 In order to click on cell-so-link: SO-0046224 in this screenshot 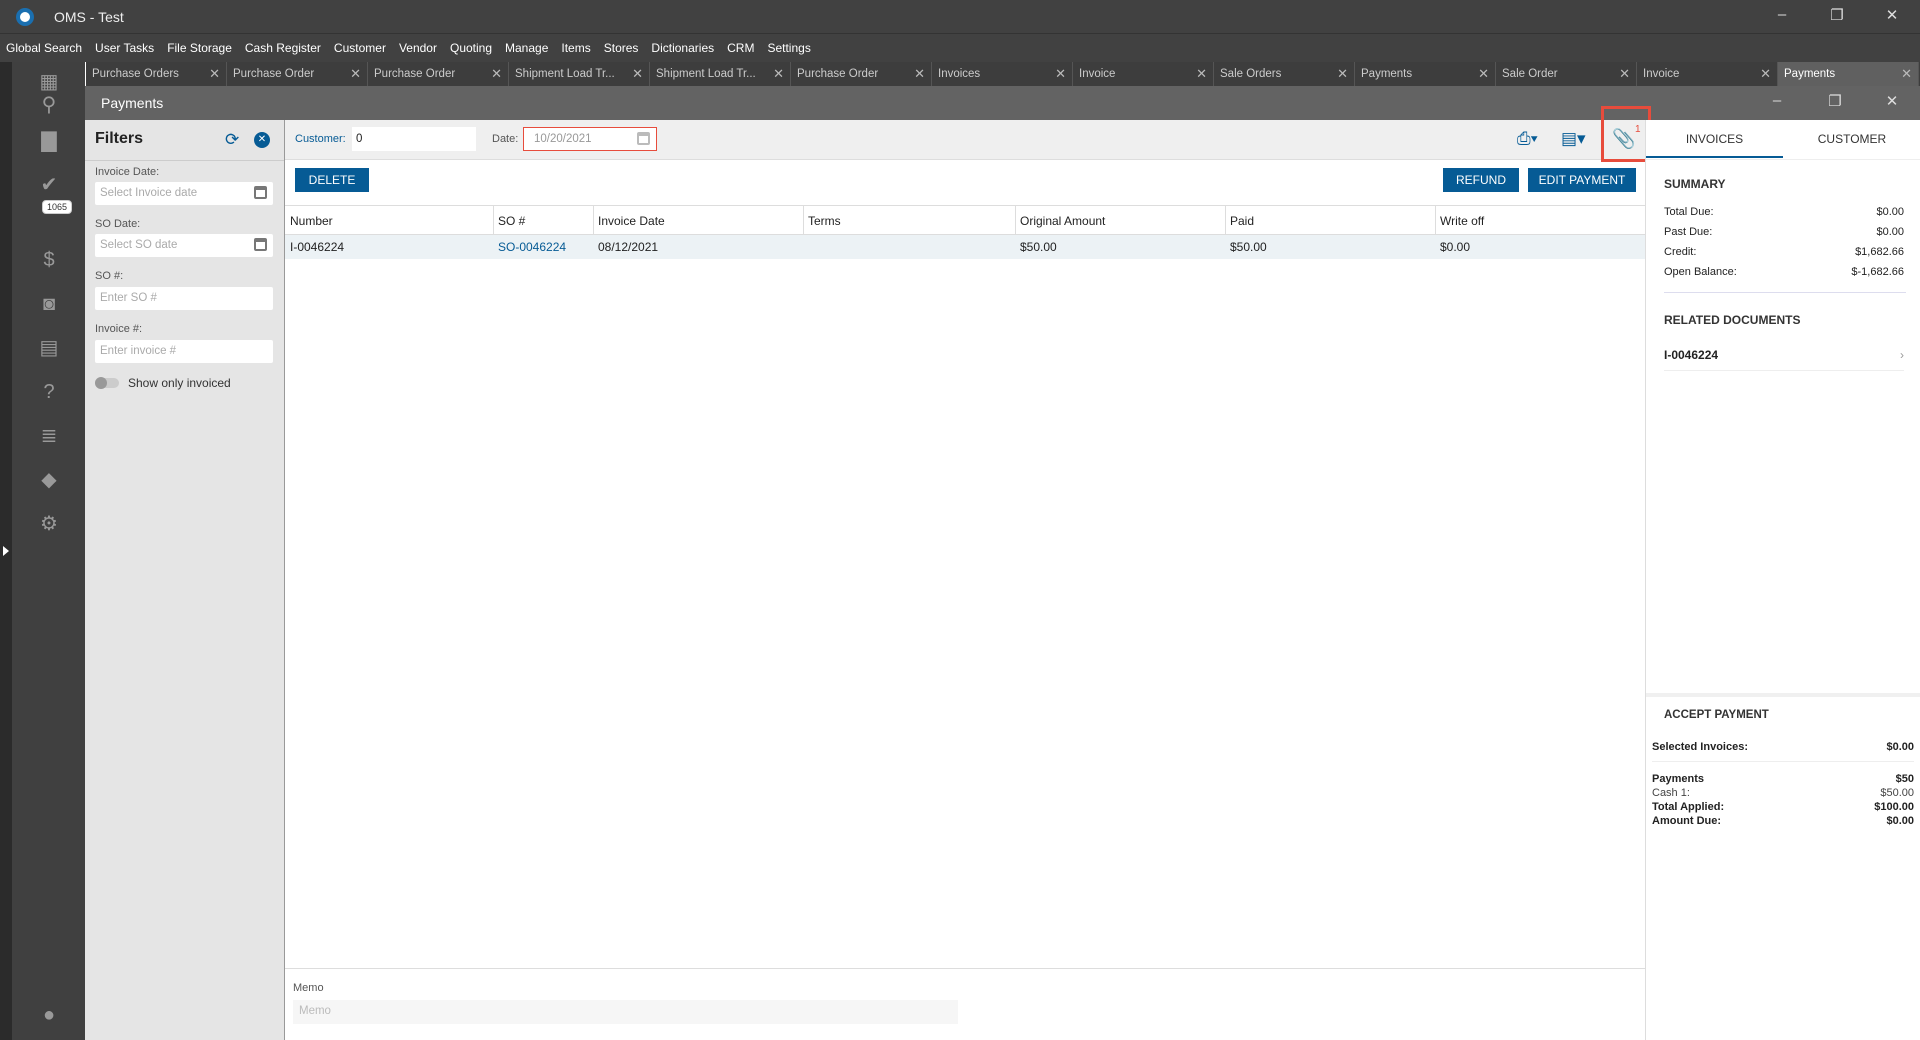, I will do `click(529, 247)`.